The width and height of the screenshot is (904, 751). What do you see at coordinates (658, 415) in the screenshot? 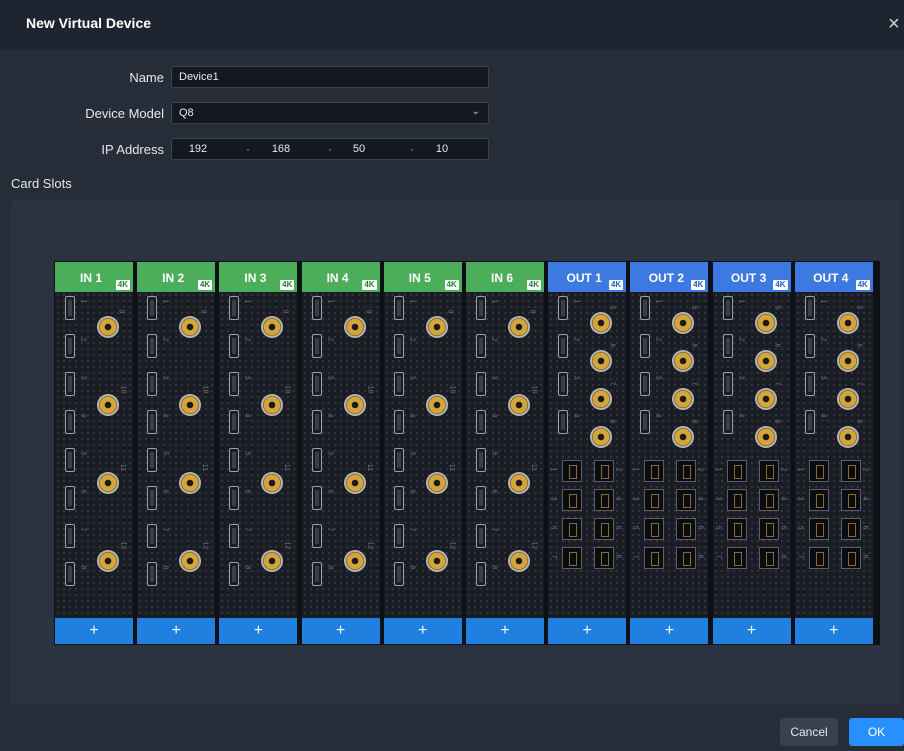
I see `port-number: 4` at bounding box center [658, 415].